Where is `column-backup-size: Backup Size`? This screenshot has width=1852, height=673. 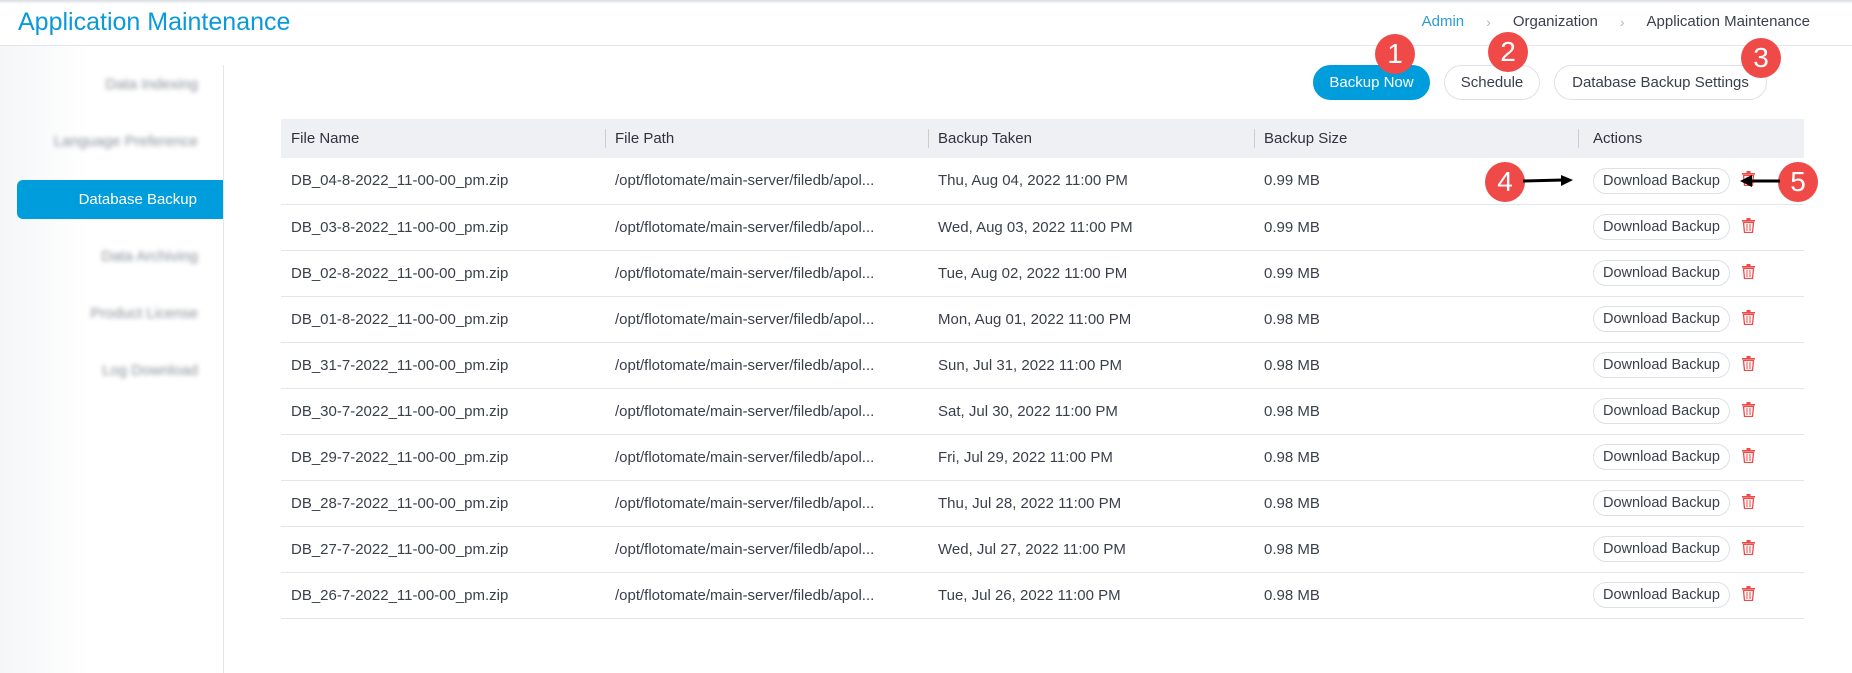
column-backup-size: Backup Size is located at coordinates (1416, 138).